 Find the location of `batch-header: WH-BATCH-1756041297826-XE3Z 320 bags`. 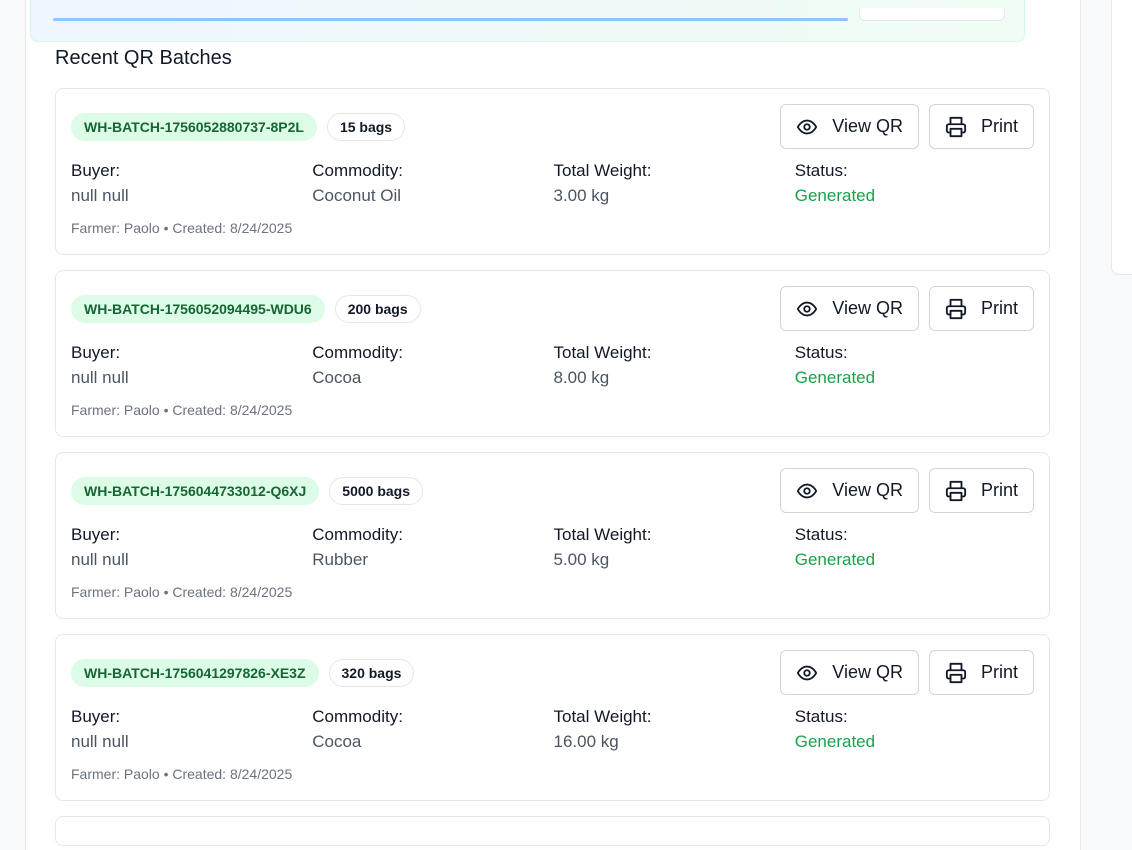

batch-header: WH-BATCH-1756041297826-XE3Z 320 bags is located at coordinates (243, 673).